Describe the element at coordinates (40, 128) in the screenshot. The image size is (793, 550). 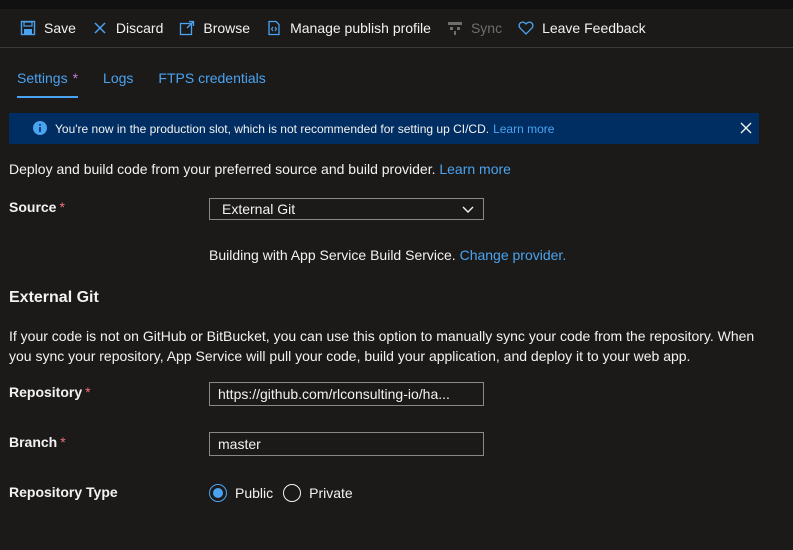
I see `info-icon` at that location.